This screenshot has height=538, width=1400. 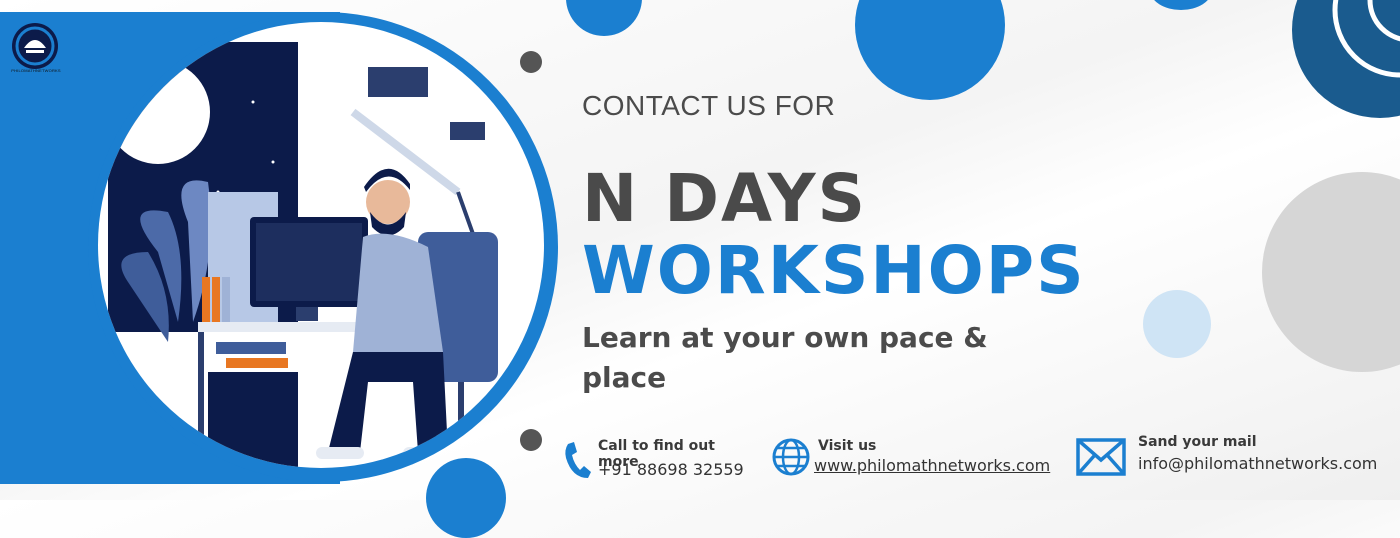 I want to click on web-title: Visit us, so click(x=847, y=446).